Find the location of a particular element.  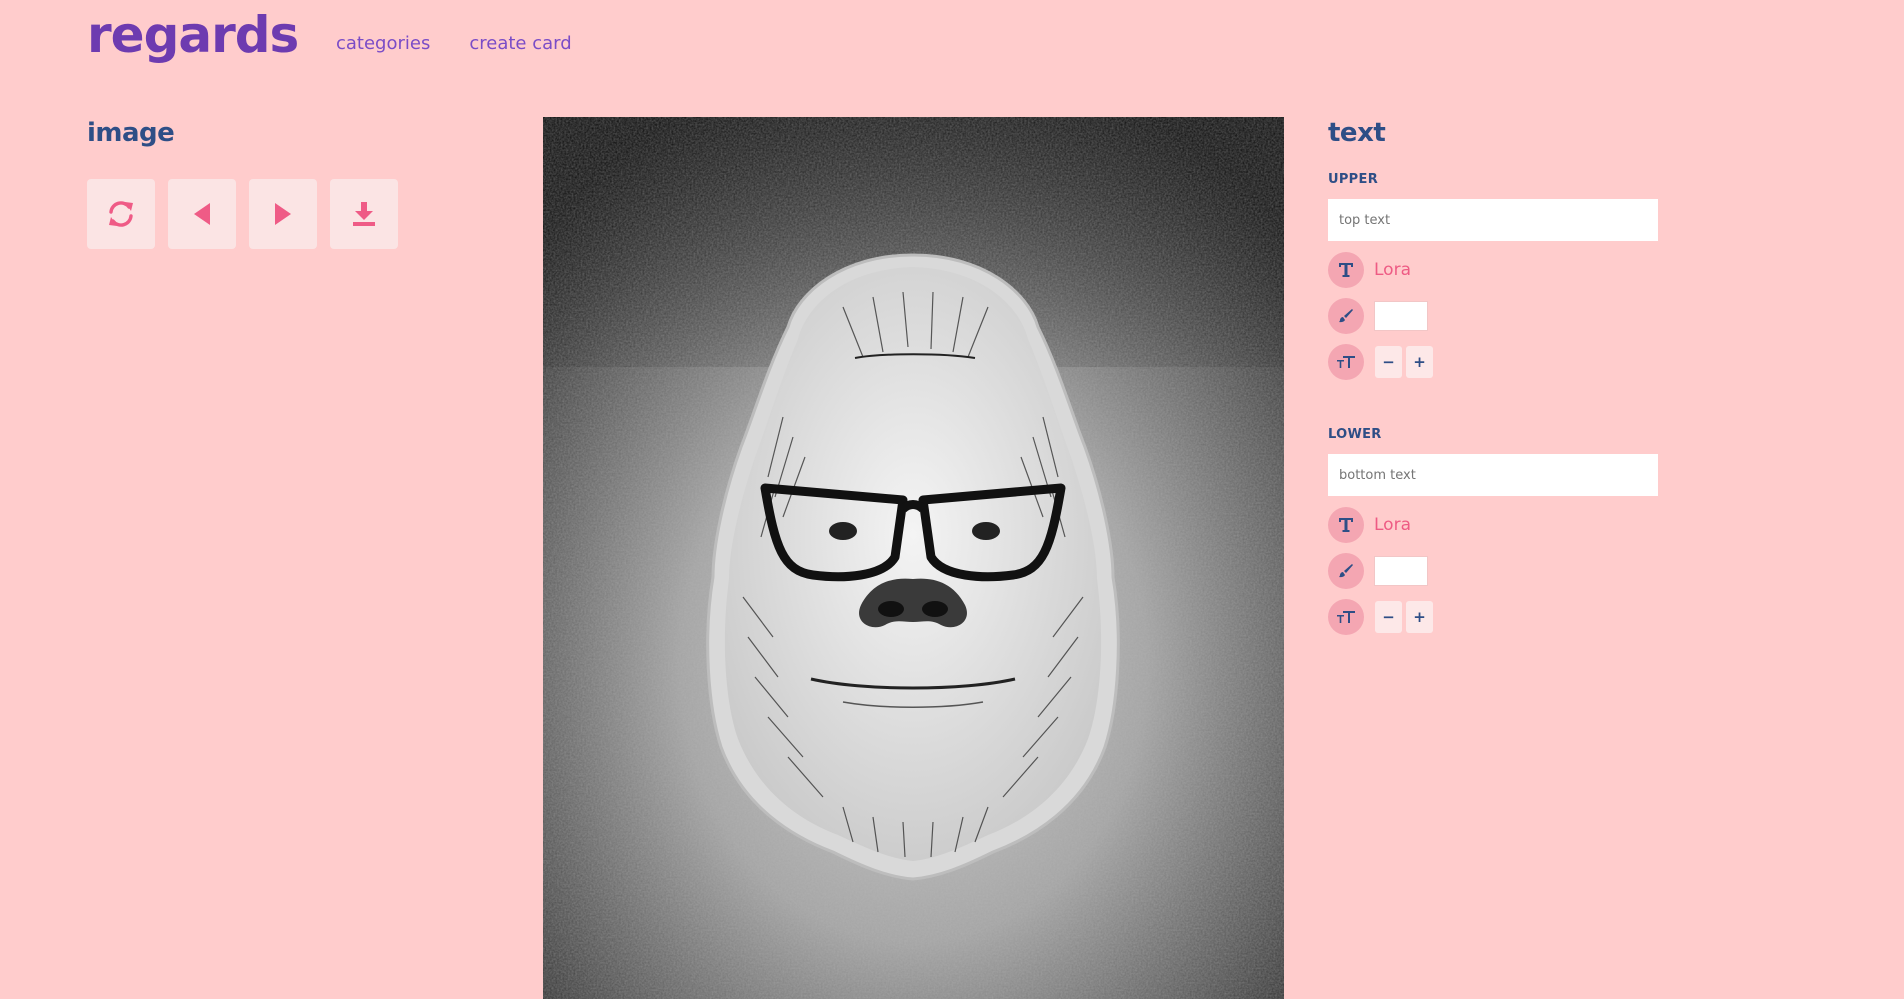

nav-link-categories: categories is located at coordinates (383, 43).